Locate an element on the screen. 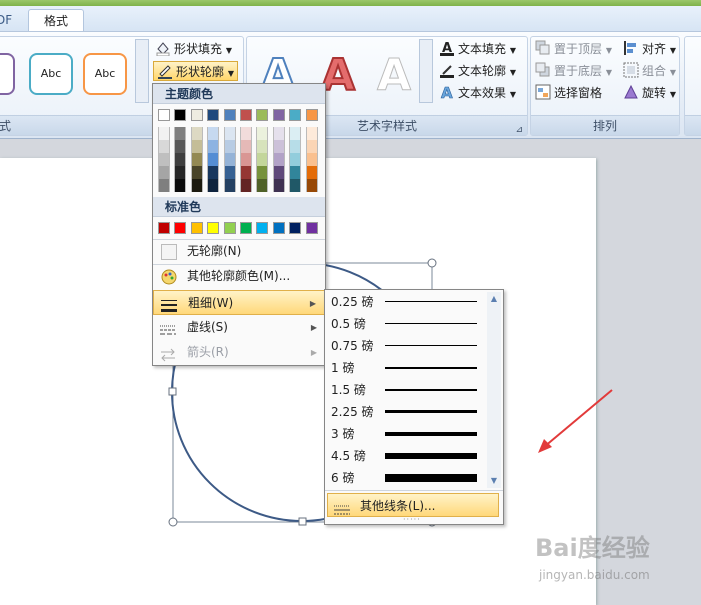 This screenshot has width=701, height=605. no-outline-item: 无轮廓(N) is located at coordinates (239, 251).